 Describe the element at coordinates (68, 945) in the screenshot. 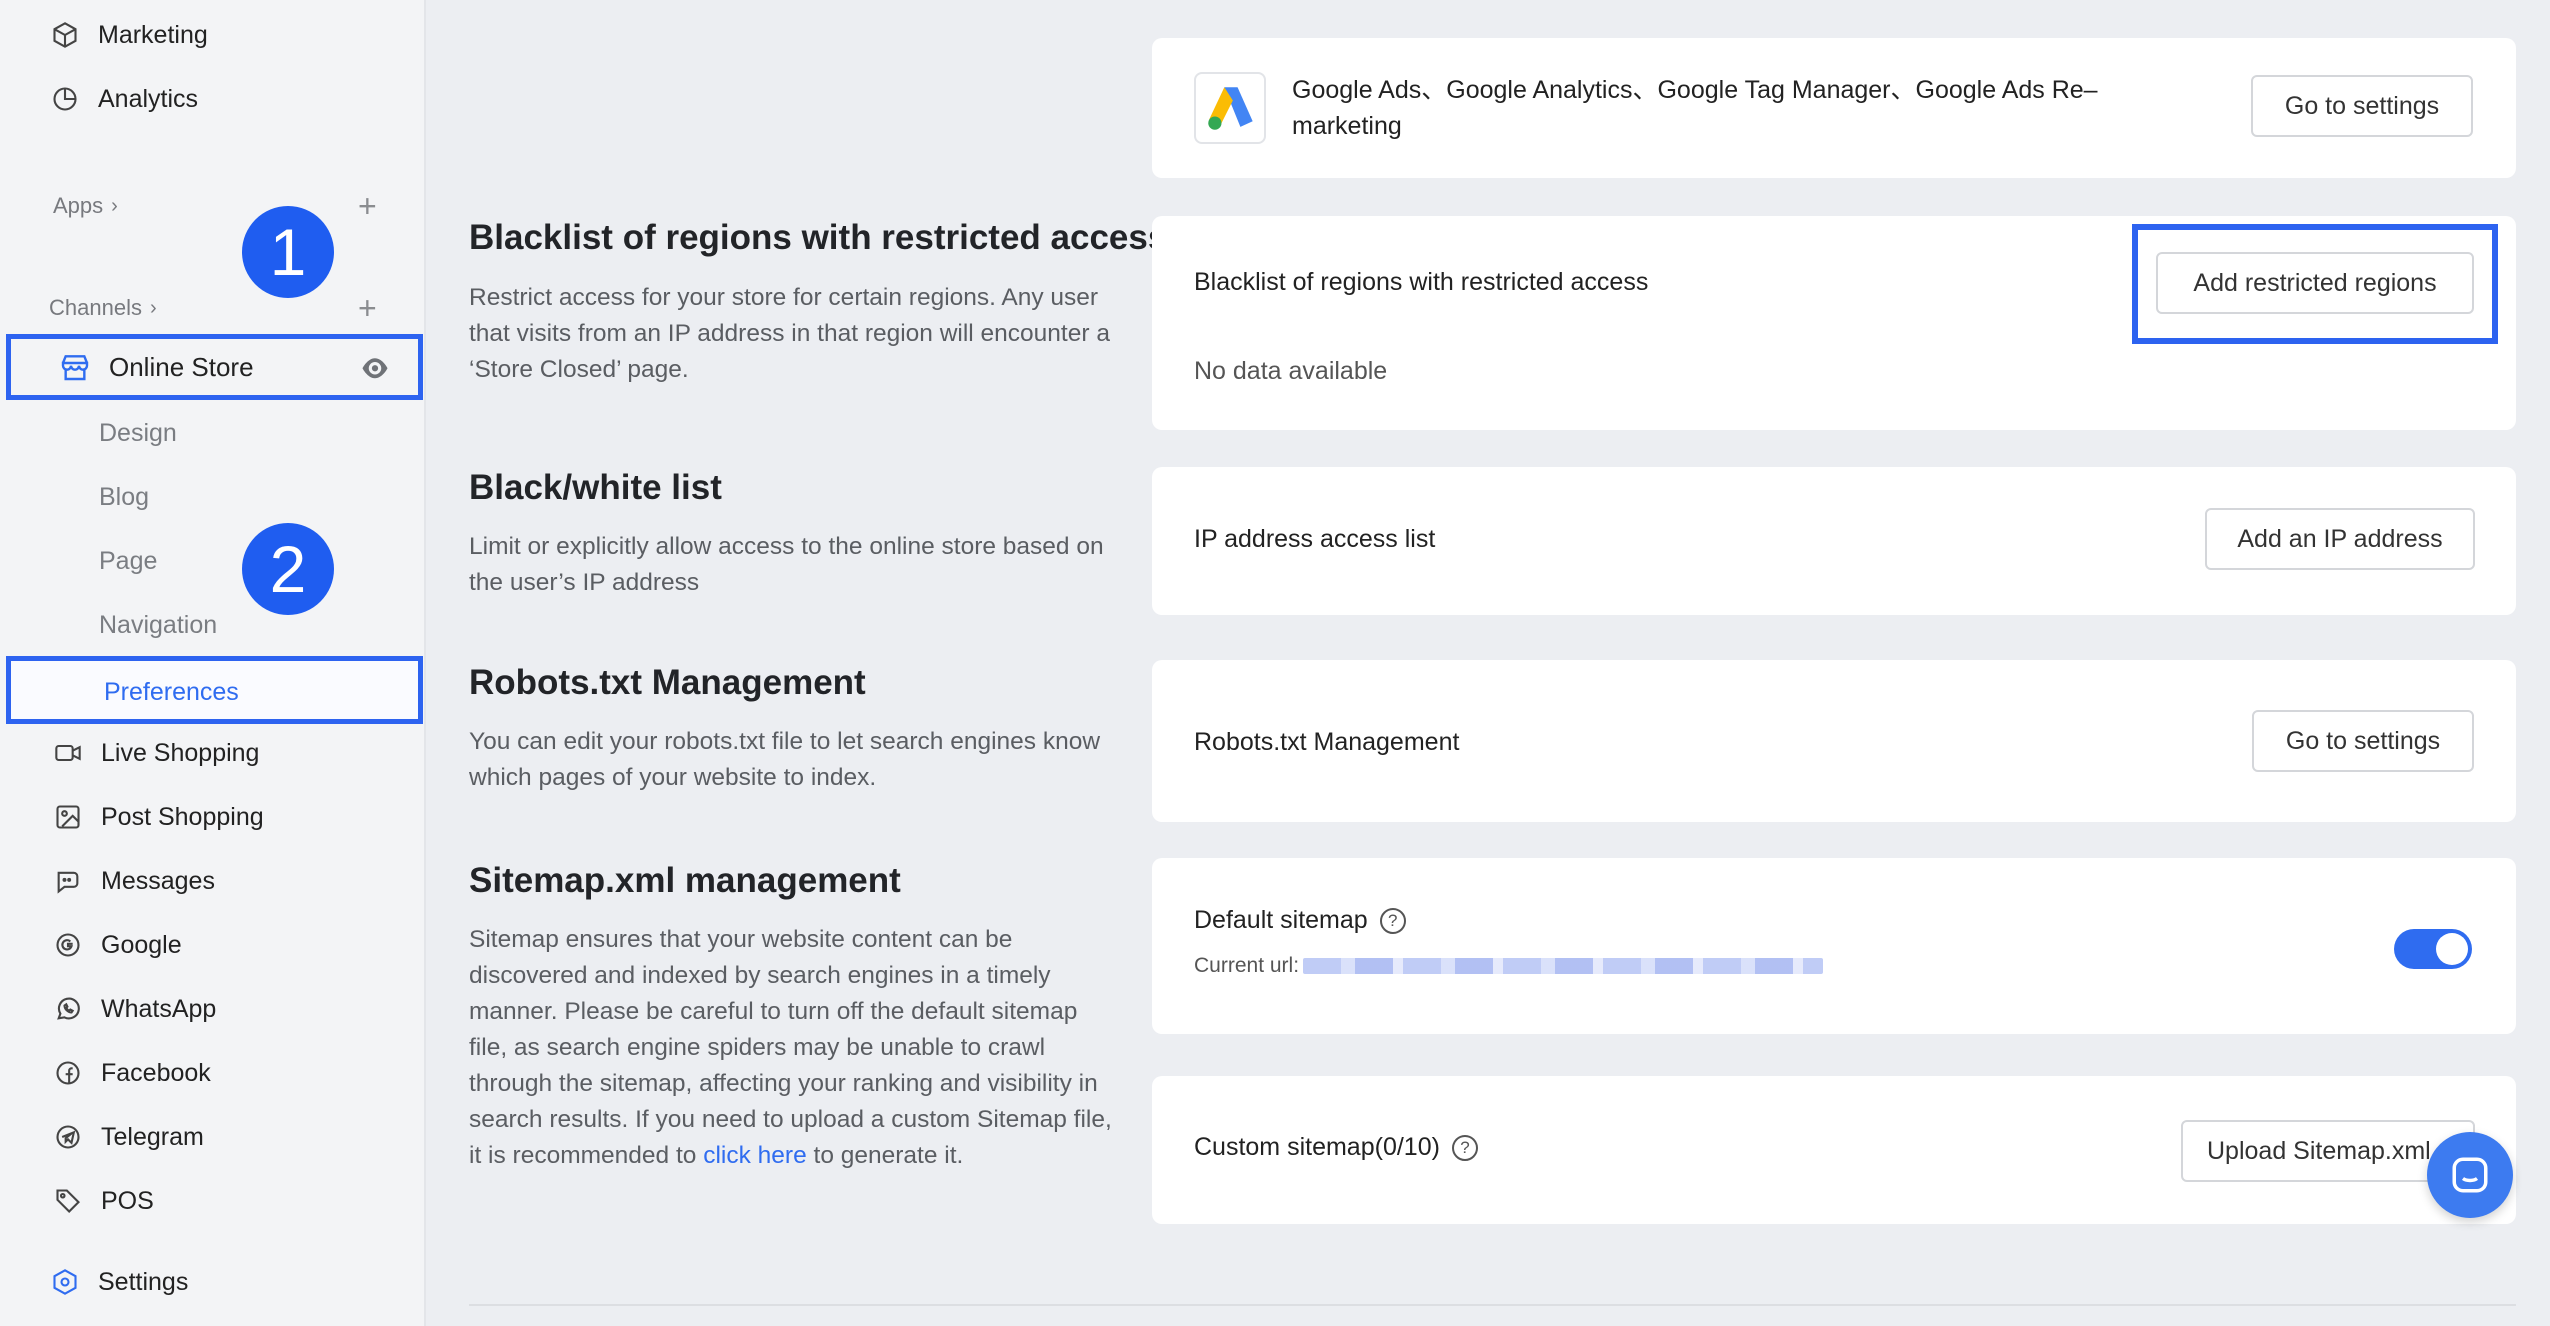

I see `google-icon` at that location.